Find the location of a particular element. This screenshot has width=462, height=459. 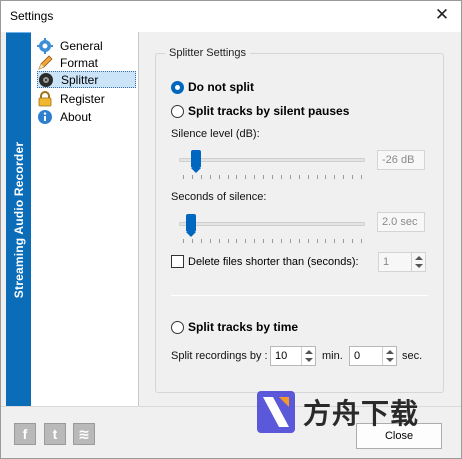

radio-split-silent: Split tracks by silent pauses is located at coordinates (260, 111).